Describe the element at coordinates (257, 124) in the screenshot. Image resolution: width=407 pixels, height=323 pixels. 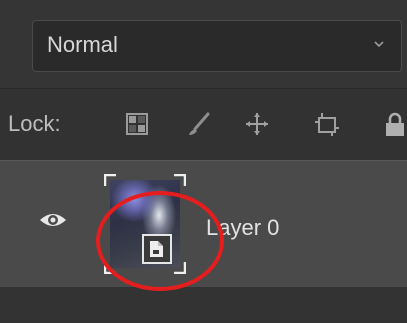
I see `lock-position-icon` at that location.